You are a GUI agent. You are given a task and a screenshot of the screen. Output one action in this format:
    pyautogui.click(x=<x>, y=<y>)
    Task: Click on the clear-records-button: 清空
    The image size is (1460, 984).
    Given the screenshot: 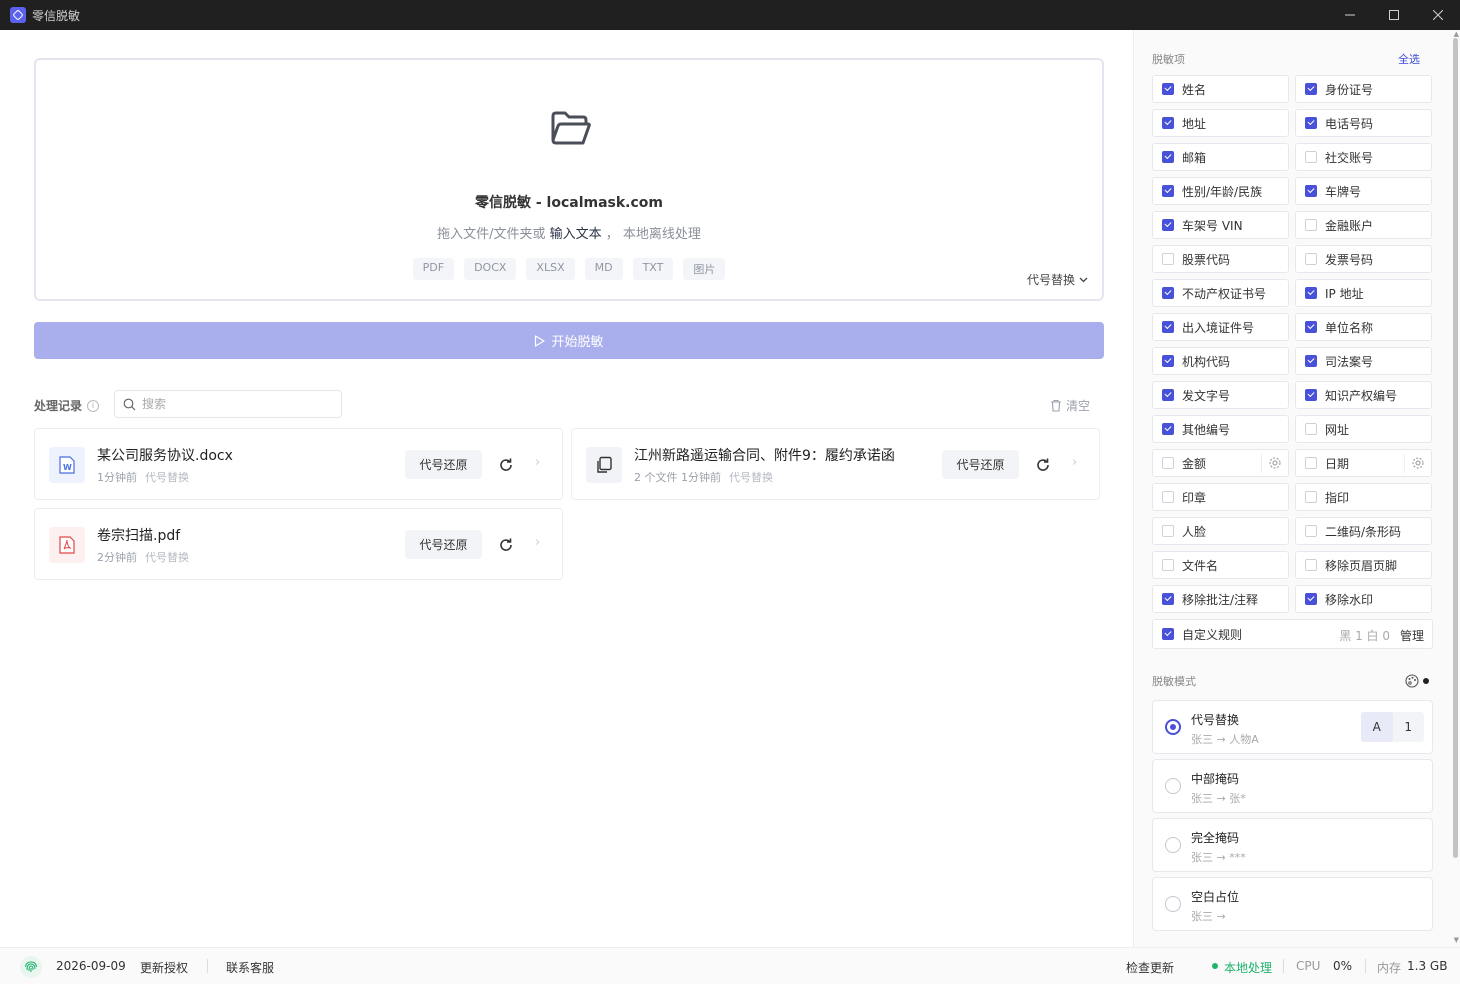 What is the action you would take?
    pyautogui.click(x=1070, y=405)
    